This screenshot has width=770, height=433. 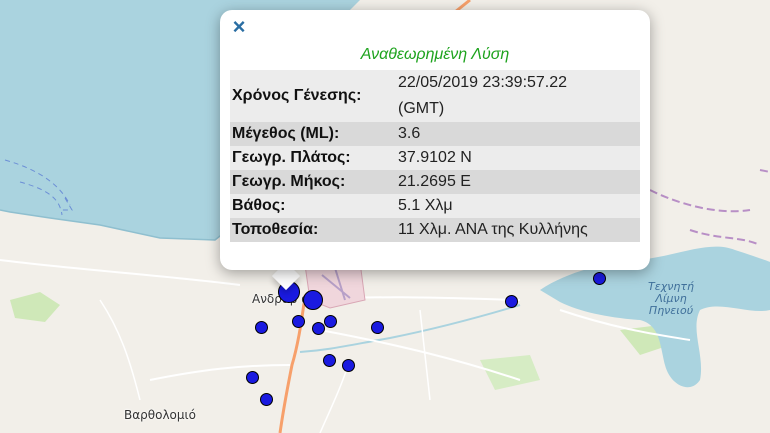 I want to click on place-label-vartholomio: Βαρθολομιό, so click(x=160, y=415).